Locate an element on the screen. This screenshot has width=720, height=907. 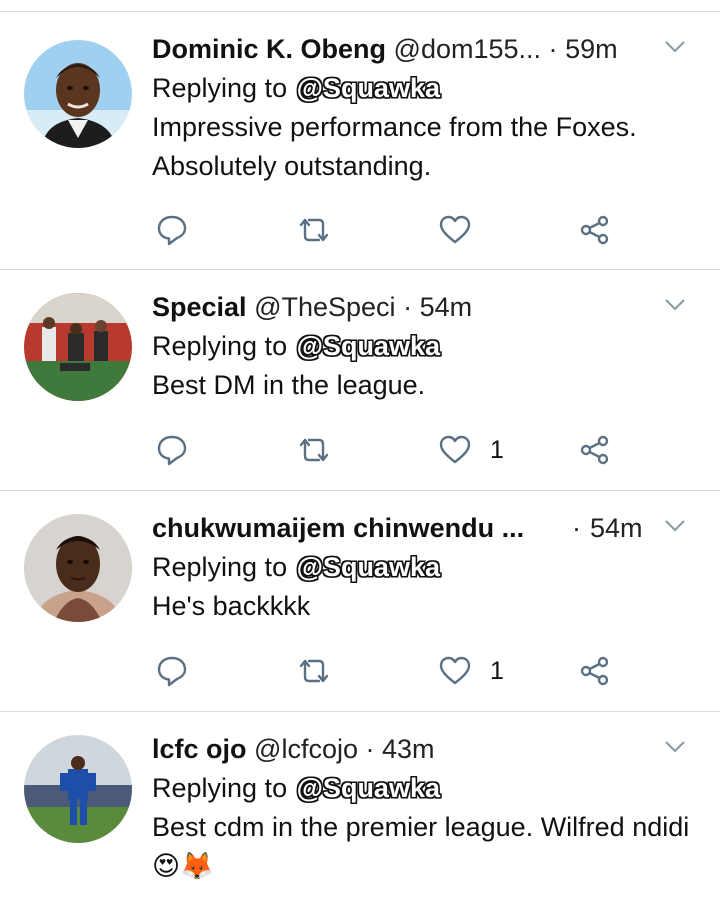
tweet-header: chukwumaijem chinwendu ... · 54m is located at coordinates (428, 528).